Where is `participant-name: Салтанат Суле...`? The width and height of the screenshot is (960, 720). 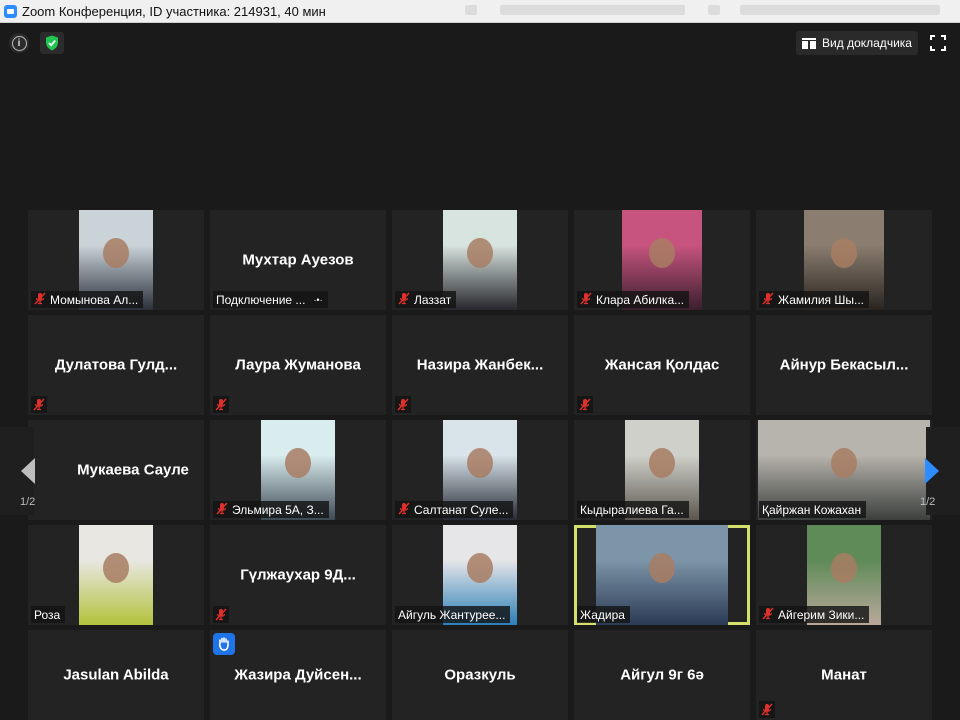
participant-name: Салтанат Суле... is located at coordinates (461, 509).